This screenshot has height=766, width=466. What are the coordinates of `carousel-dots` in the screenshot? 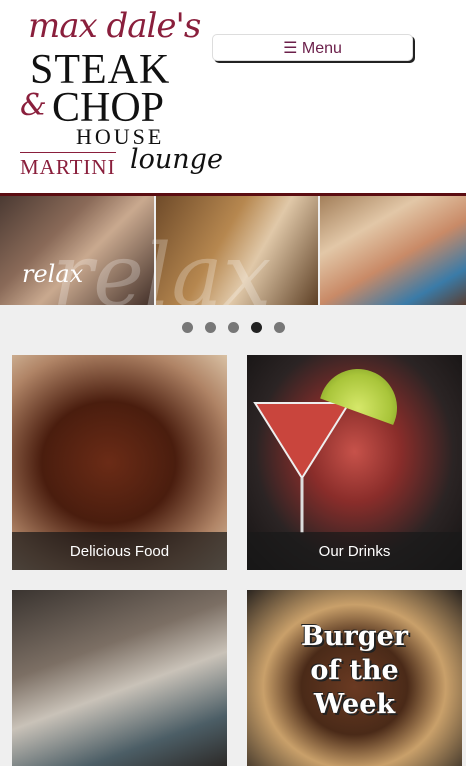 It's located at (233, 329).